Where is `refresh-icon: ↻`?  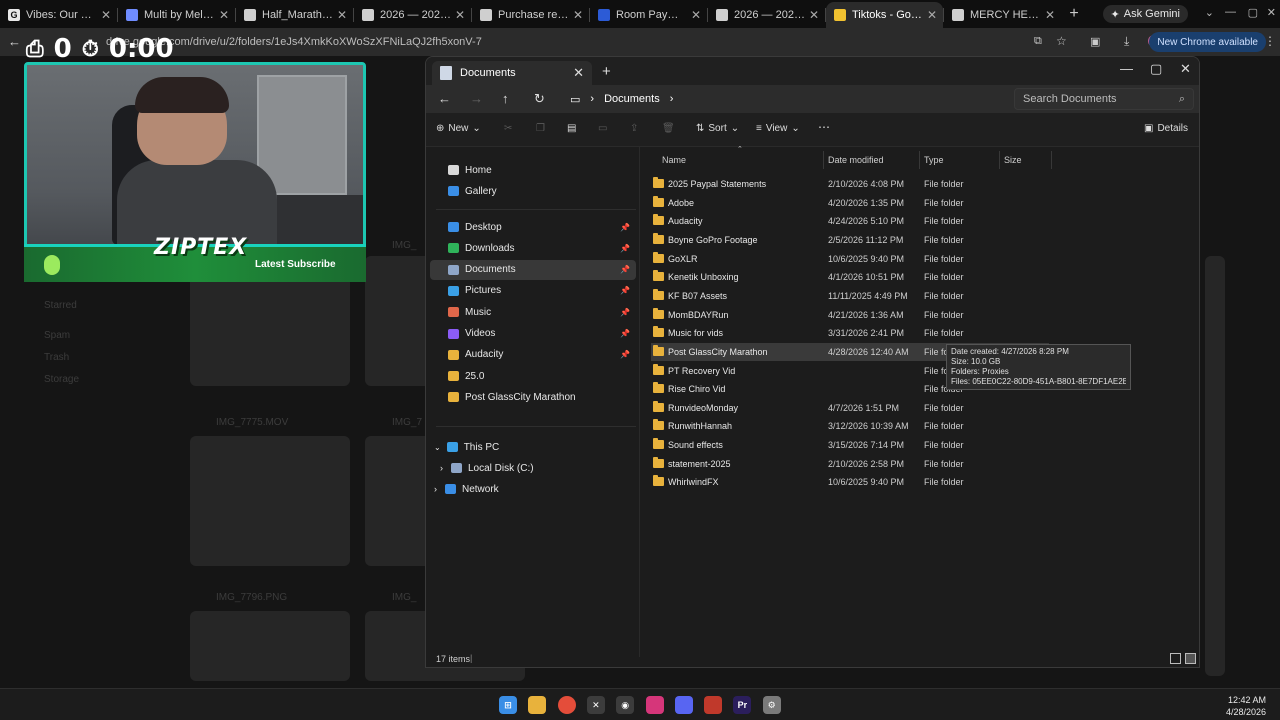
refresh-icon: ↻ is located at coordinates (539, 99).